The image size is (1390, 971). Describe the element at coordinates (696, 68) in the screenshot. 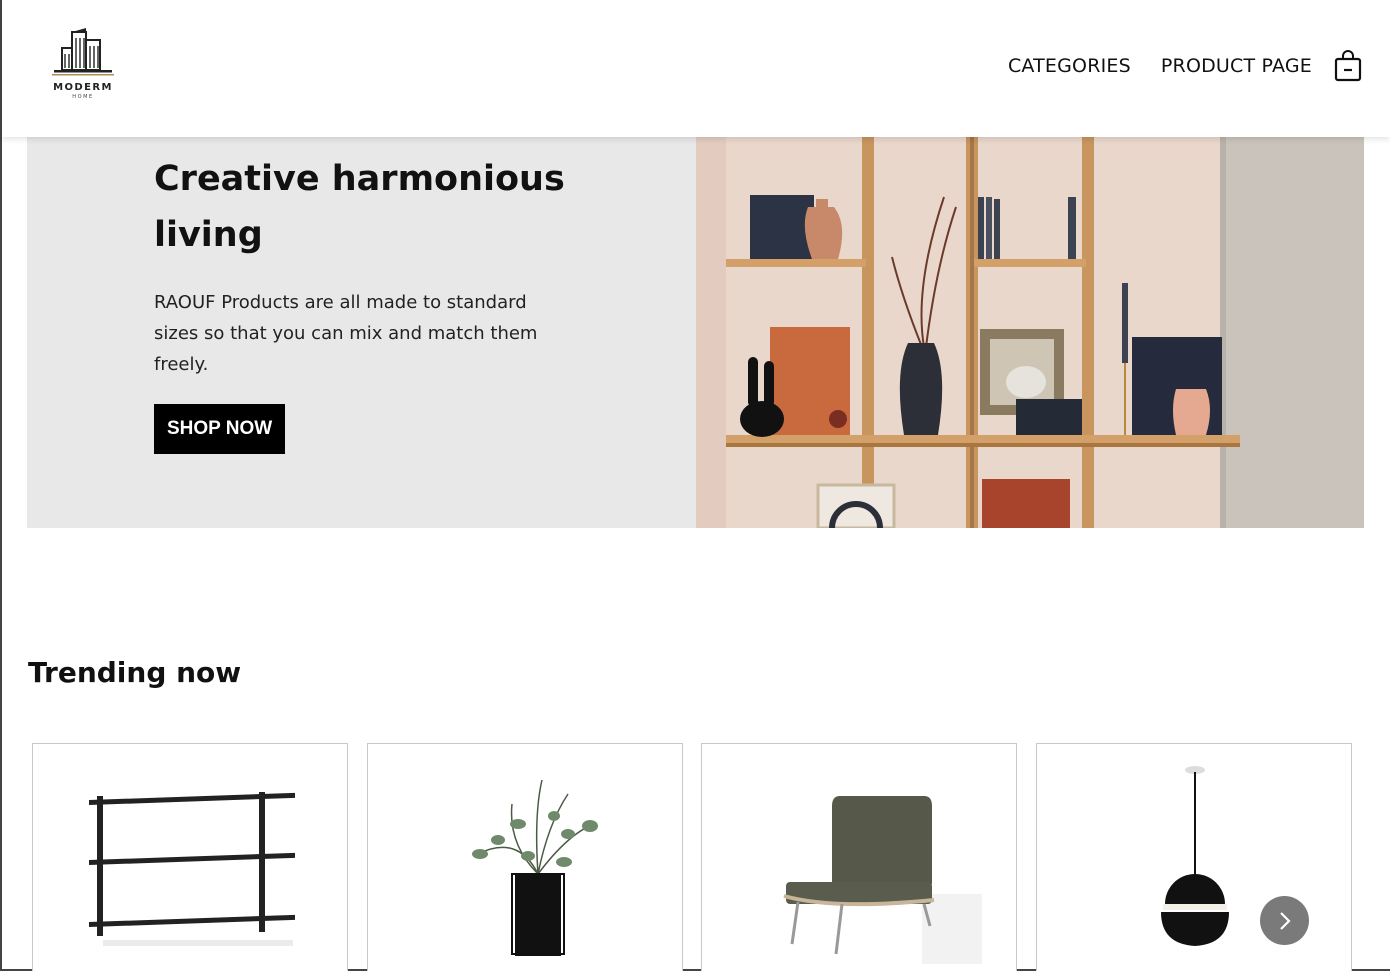

I see `site-header: MODERM HOME CATEGORIES PRODUCT PAGE` at that location.